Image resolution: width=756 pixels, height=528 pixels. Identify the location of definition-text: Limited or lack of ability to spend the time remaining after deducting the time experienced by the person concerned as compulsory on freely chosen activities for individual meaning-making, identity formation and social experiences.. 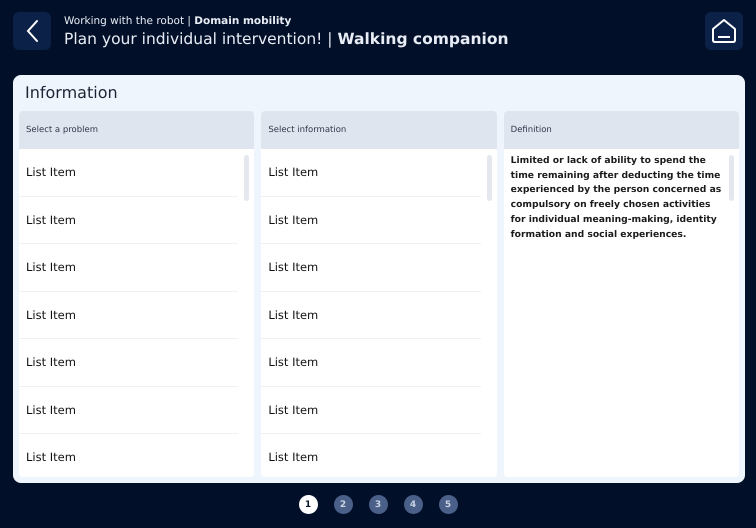
(616, 198).